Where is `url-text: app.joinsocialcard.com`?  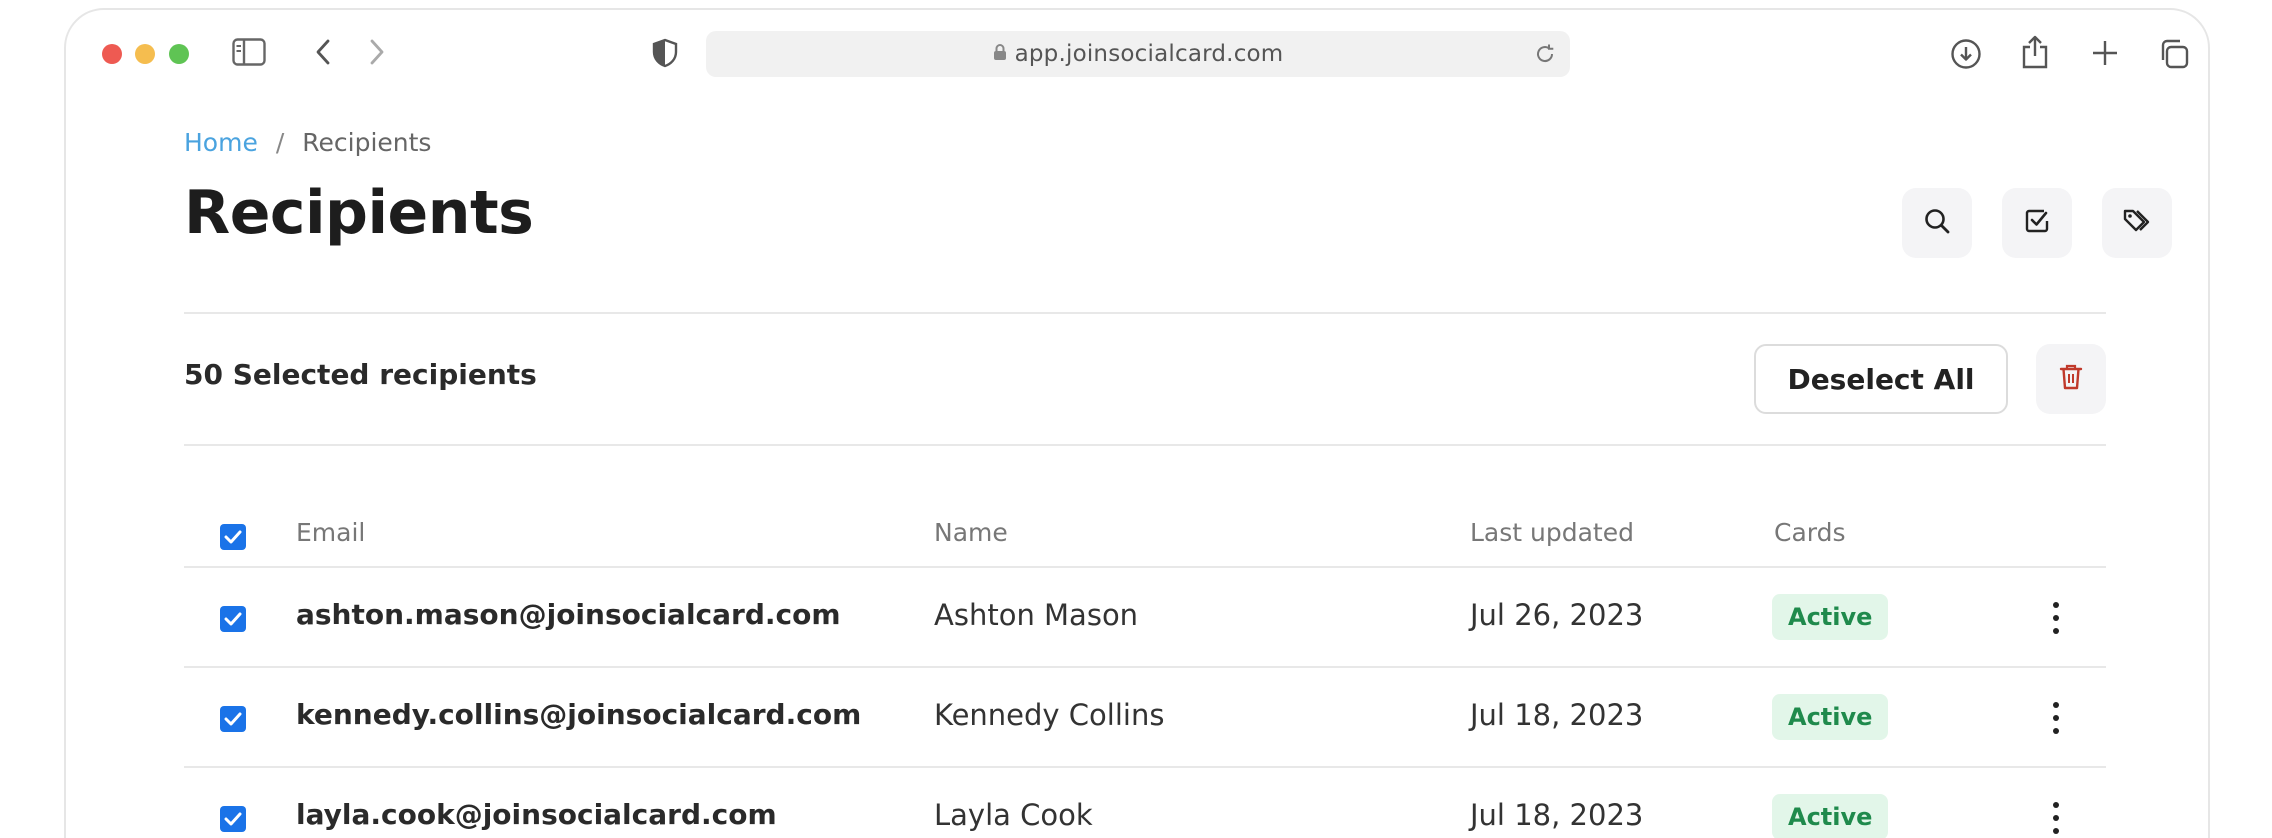
url-text: app.joinsocialcard.com is located at coordinates (1149, 54).